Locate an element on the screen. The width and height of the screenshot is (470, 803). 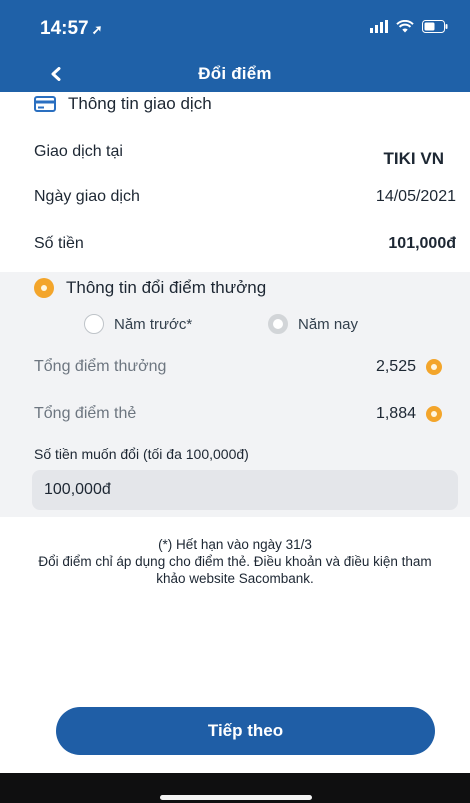
option-this-year-label: Năm nay is located at coordinates (328, 324).